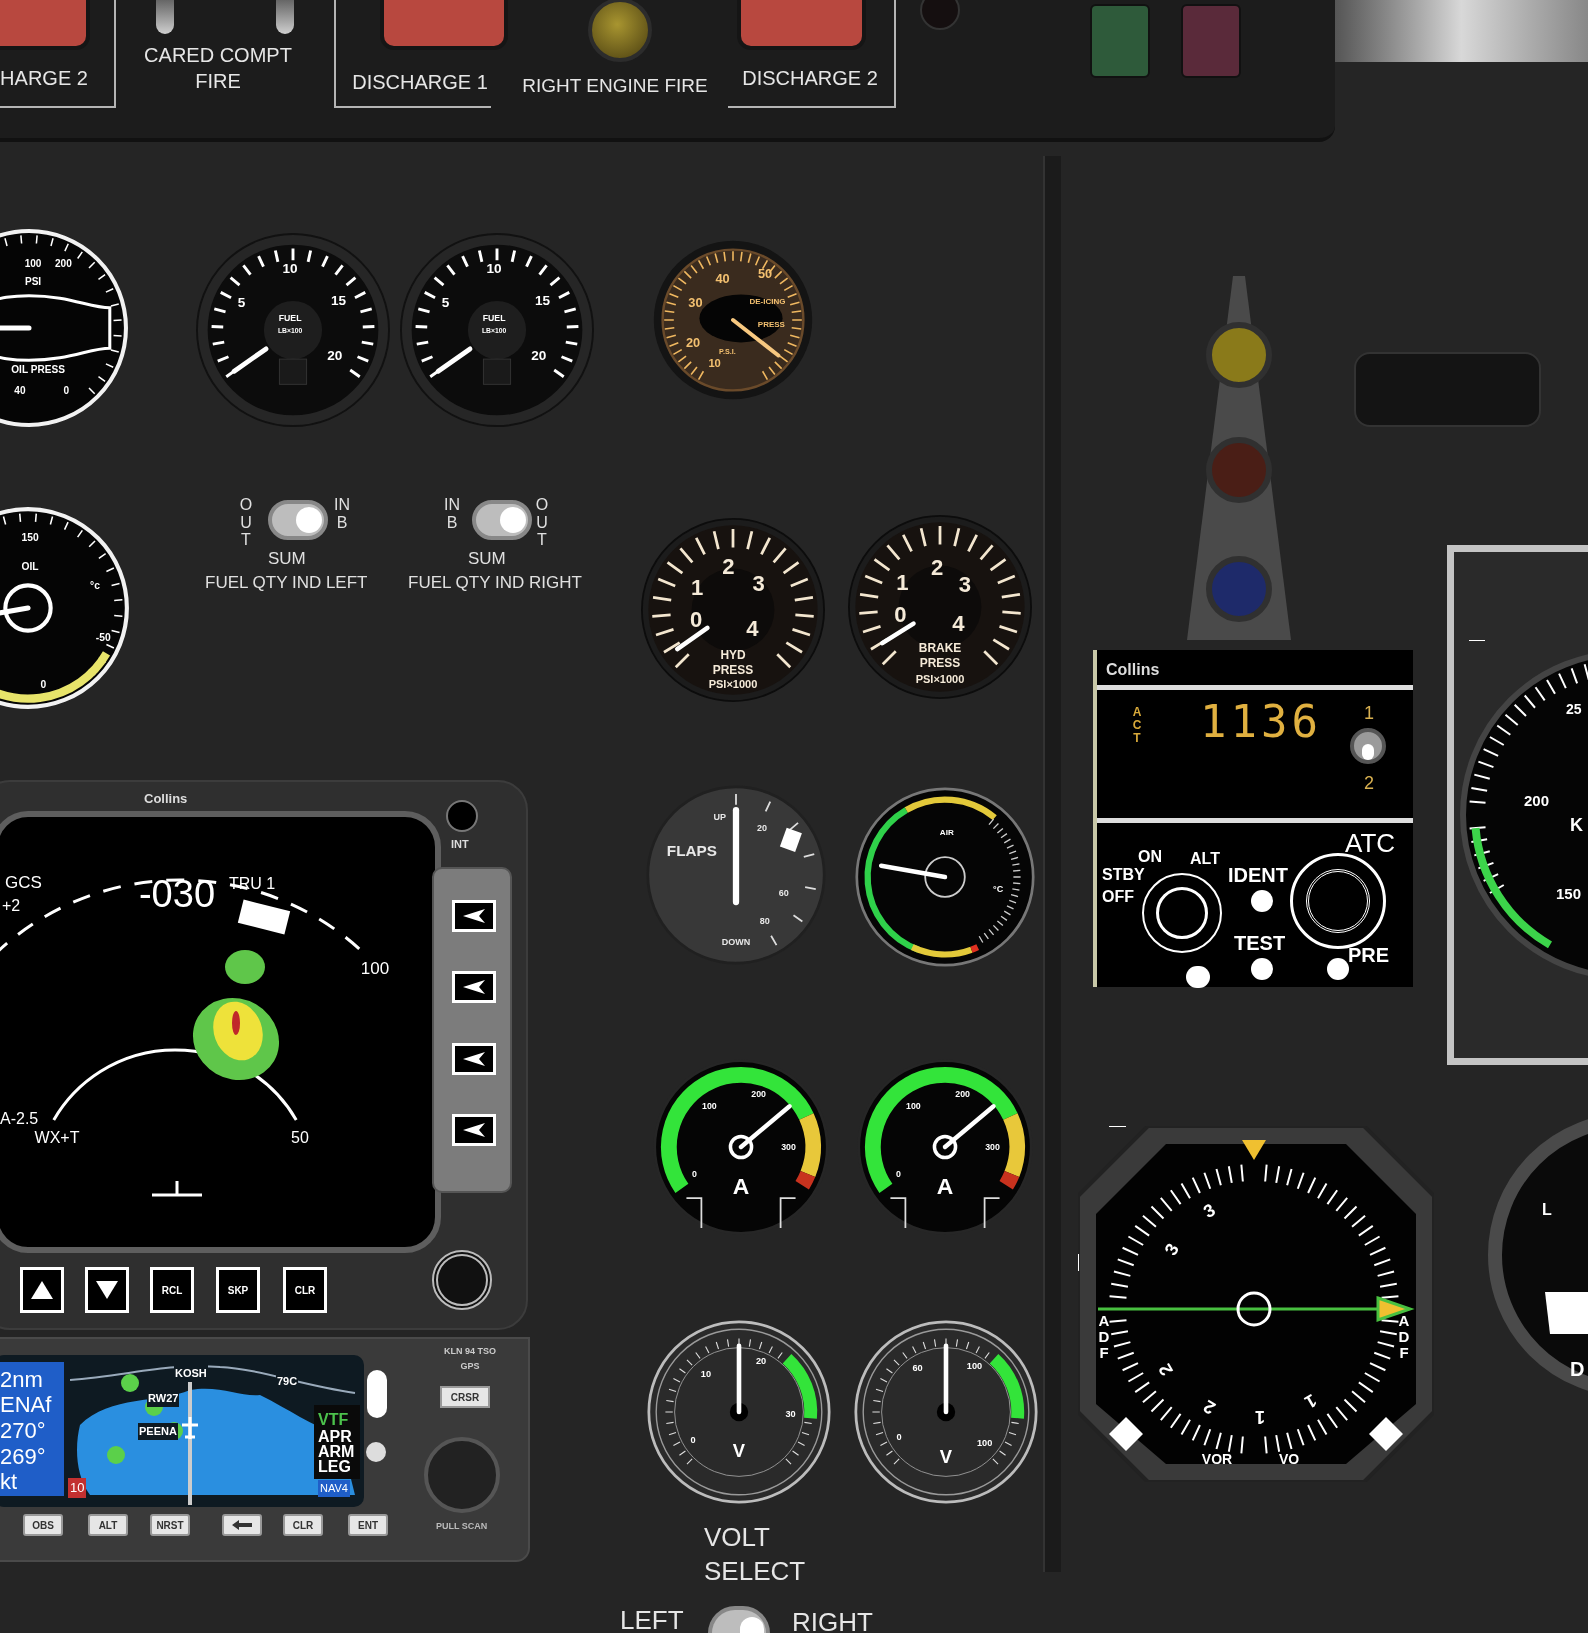  Describe the element at coordinates (336, 1452) in the screenshot. I see `mode-annunciator: ARM` at that location.